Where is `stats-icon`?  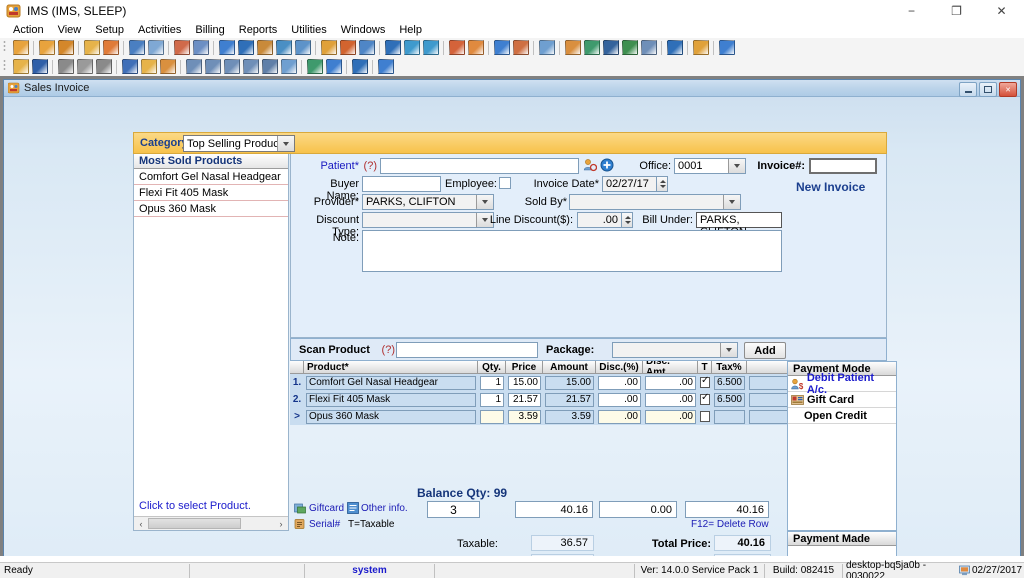 stats-icon is located at coordinates (501, 47).